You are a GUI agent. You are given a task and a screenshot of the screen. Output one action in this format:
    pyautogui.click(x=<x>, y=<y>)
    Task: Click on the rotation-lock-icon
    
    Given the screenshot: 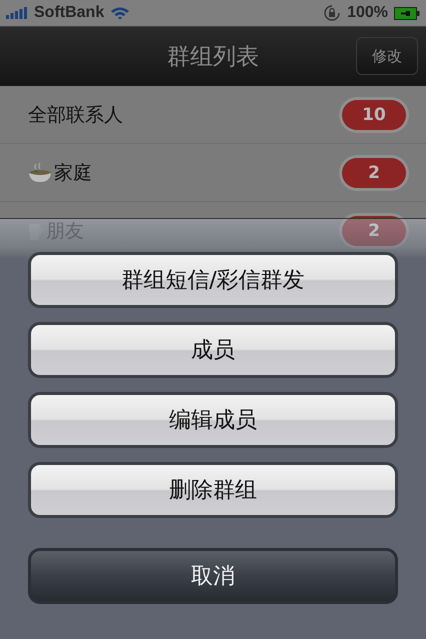 What is the action you would take?
    pyautogui.click(x=332, y=13)
    